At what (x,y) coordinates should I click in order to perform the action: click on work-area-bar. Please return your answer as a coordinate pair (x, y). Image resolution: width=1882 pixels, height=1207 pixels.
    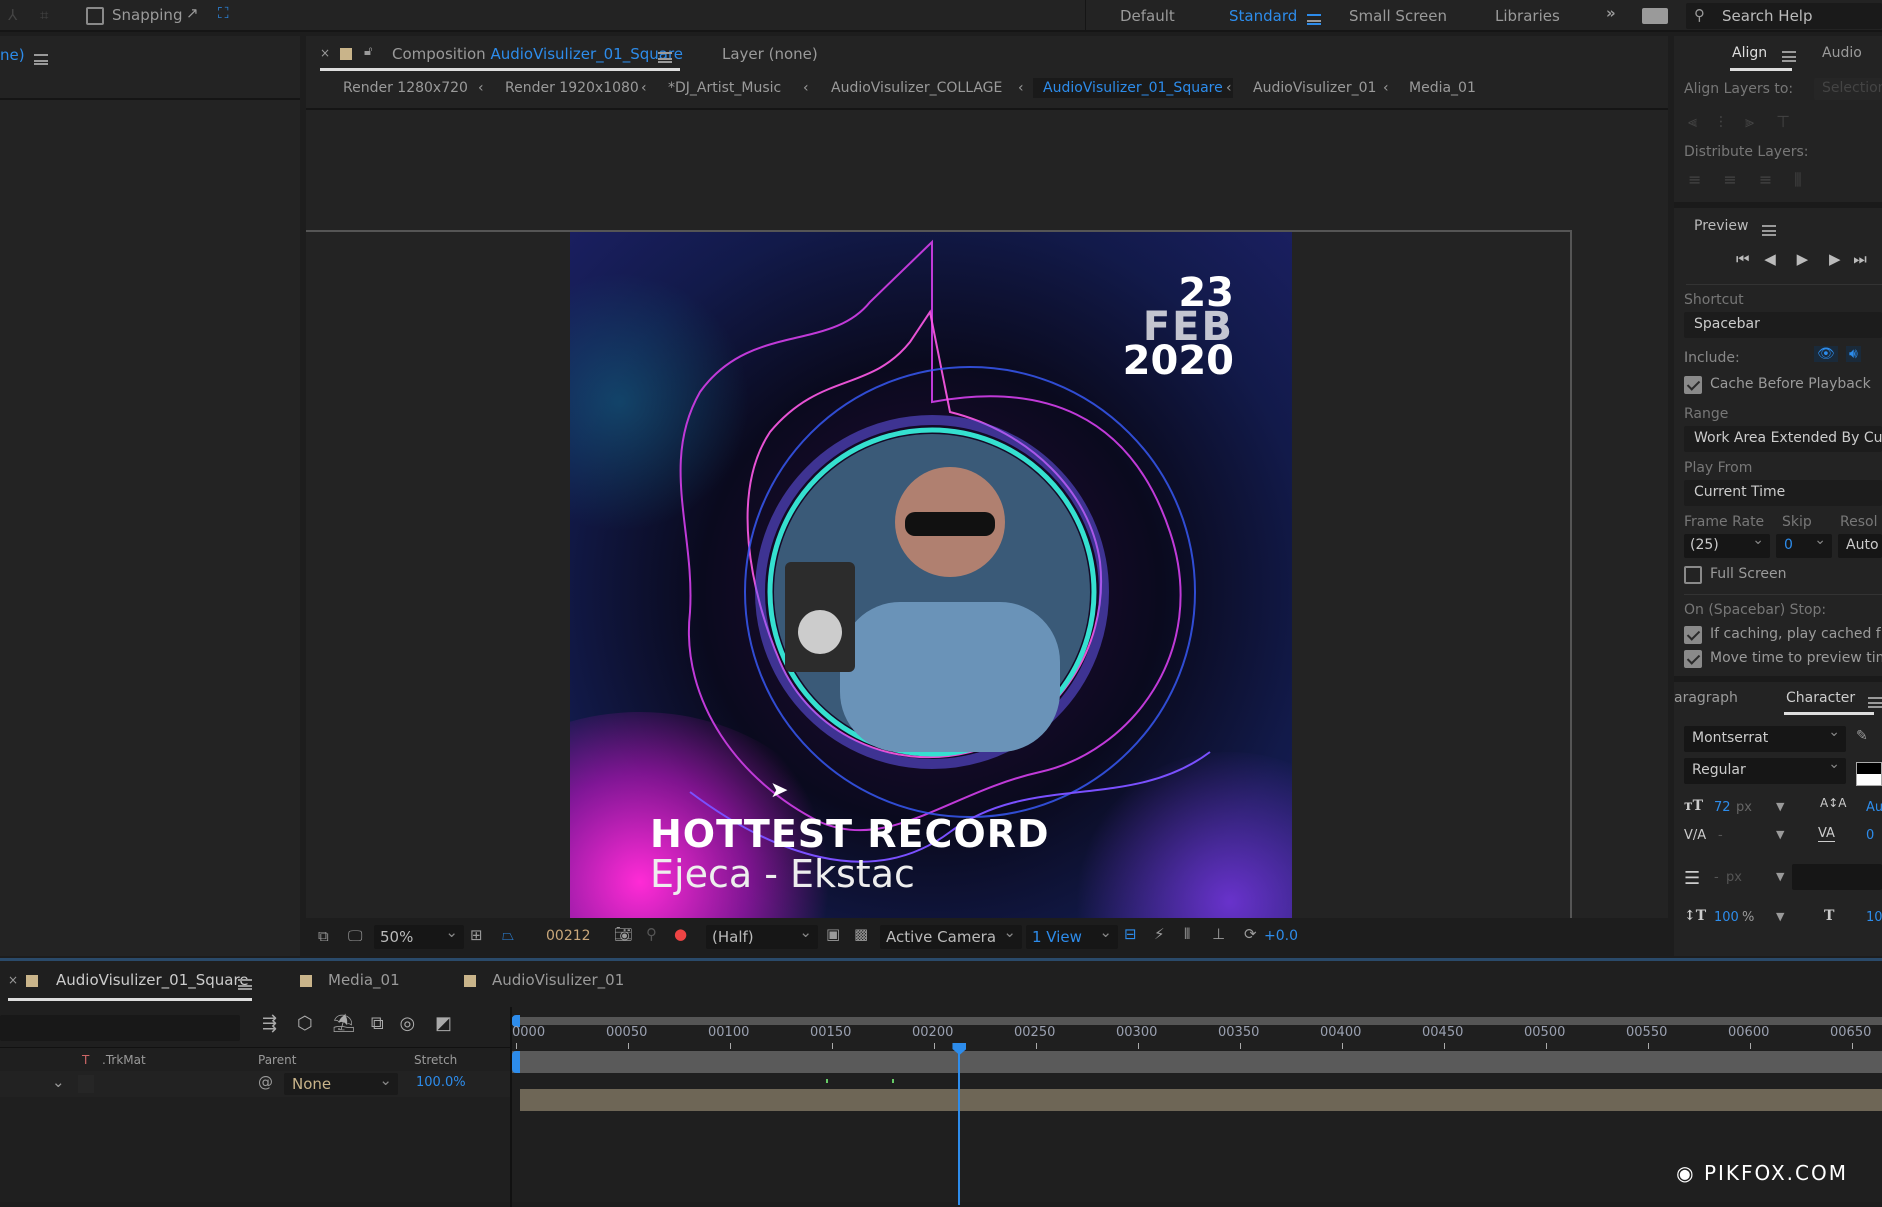
    Looking at the image, I should click on (1197, 1021).